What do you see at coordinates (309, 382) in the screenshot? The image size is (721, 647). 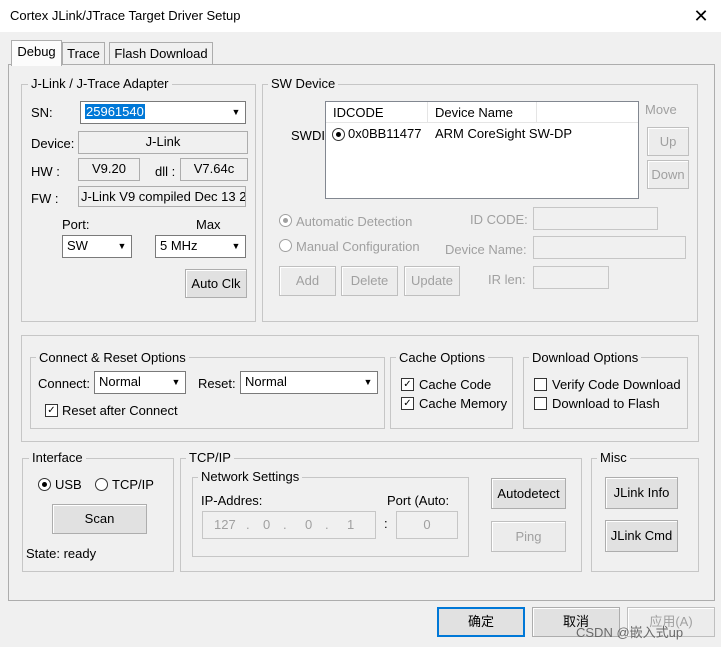 I see `reset-select: Normal ▼` at bounding box center [309, 382].